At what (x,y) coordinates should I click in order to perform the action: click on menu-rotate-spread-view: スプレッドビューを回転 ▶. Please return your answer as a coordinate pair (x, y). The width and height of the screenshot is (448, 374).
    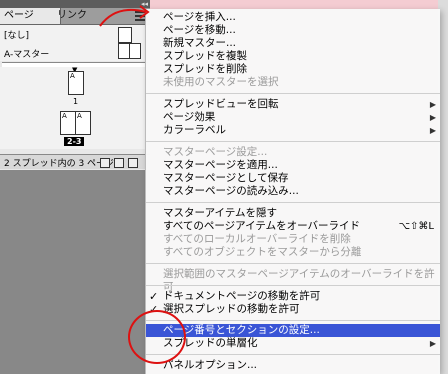
    Looking at the image, I should click on (293, 104).